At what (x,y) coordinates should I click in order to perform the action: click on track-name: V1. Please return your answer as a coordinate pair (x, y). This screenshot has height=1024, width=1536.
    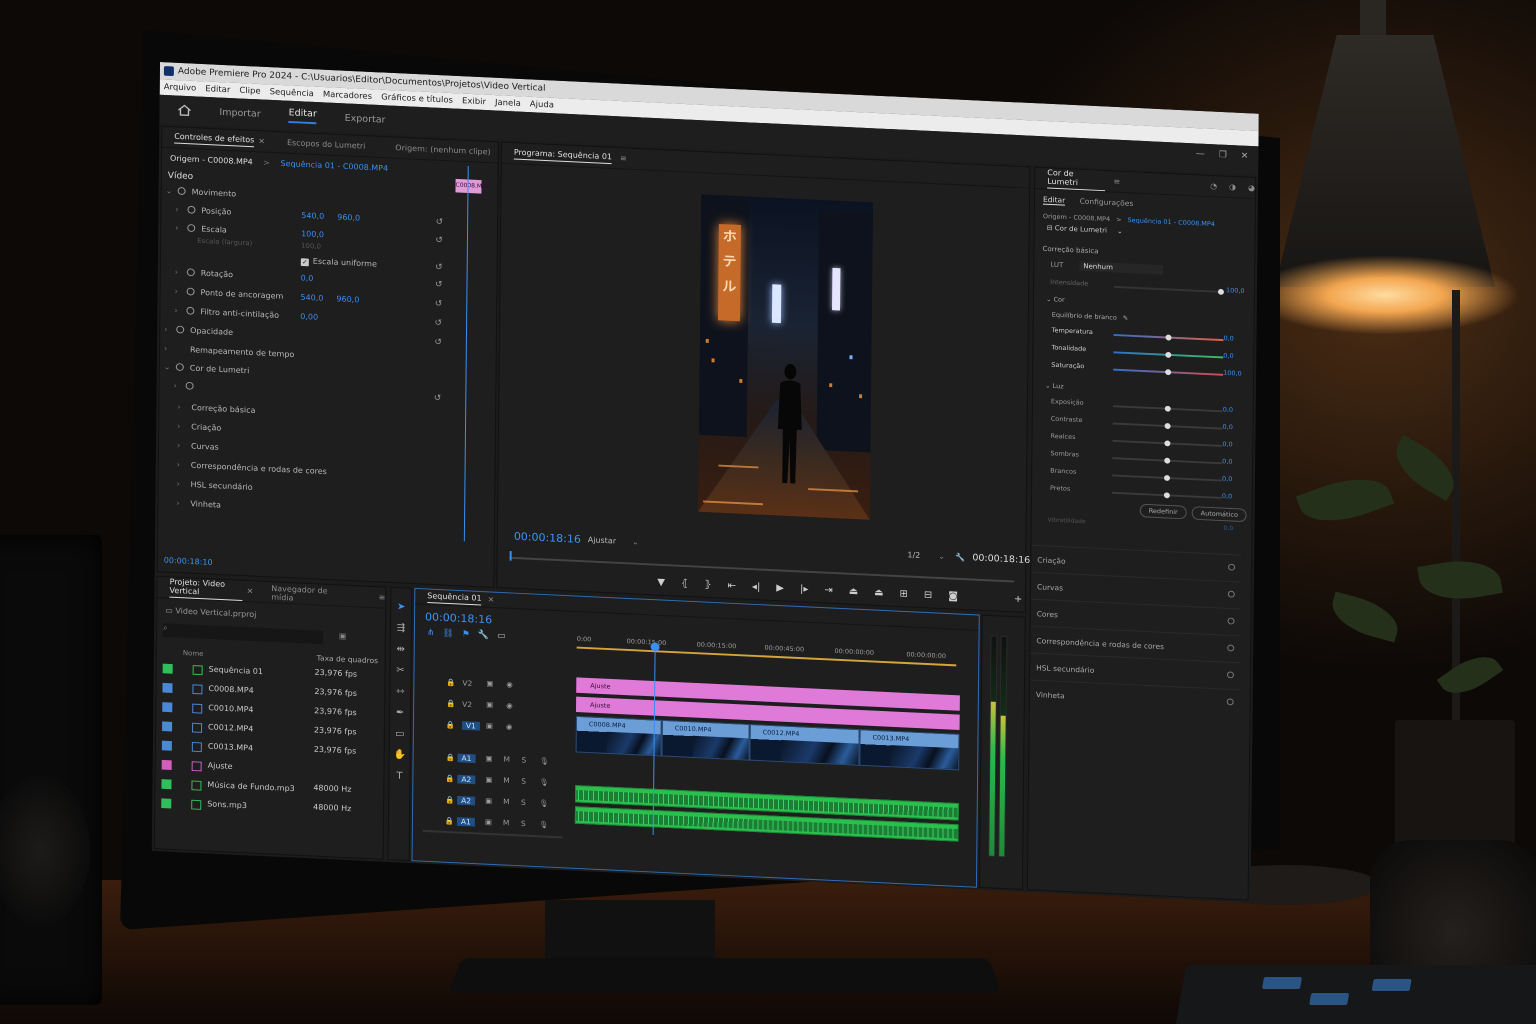
    Looking at the image, I should click on (470, 726).